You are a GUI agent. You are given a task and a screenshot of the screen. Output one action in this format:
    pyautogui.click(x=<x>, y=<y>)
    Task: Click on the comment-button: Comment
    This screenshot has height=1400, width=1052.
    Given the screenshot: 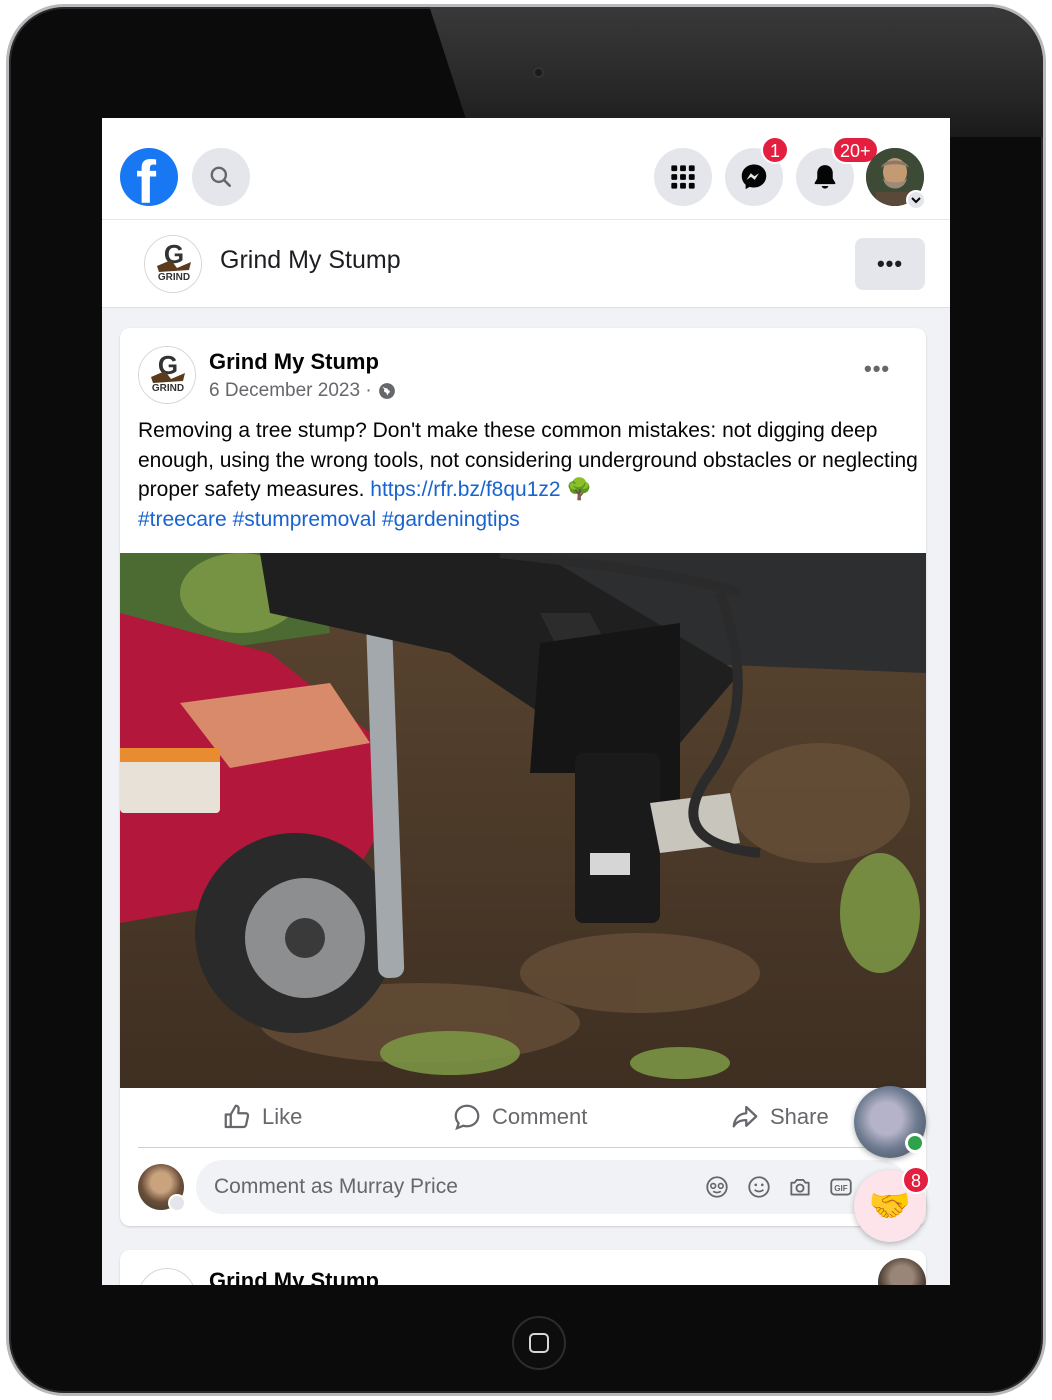 What is the action you would take?
    pyautogui.click(x=519, y=1117)
    